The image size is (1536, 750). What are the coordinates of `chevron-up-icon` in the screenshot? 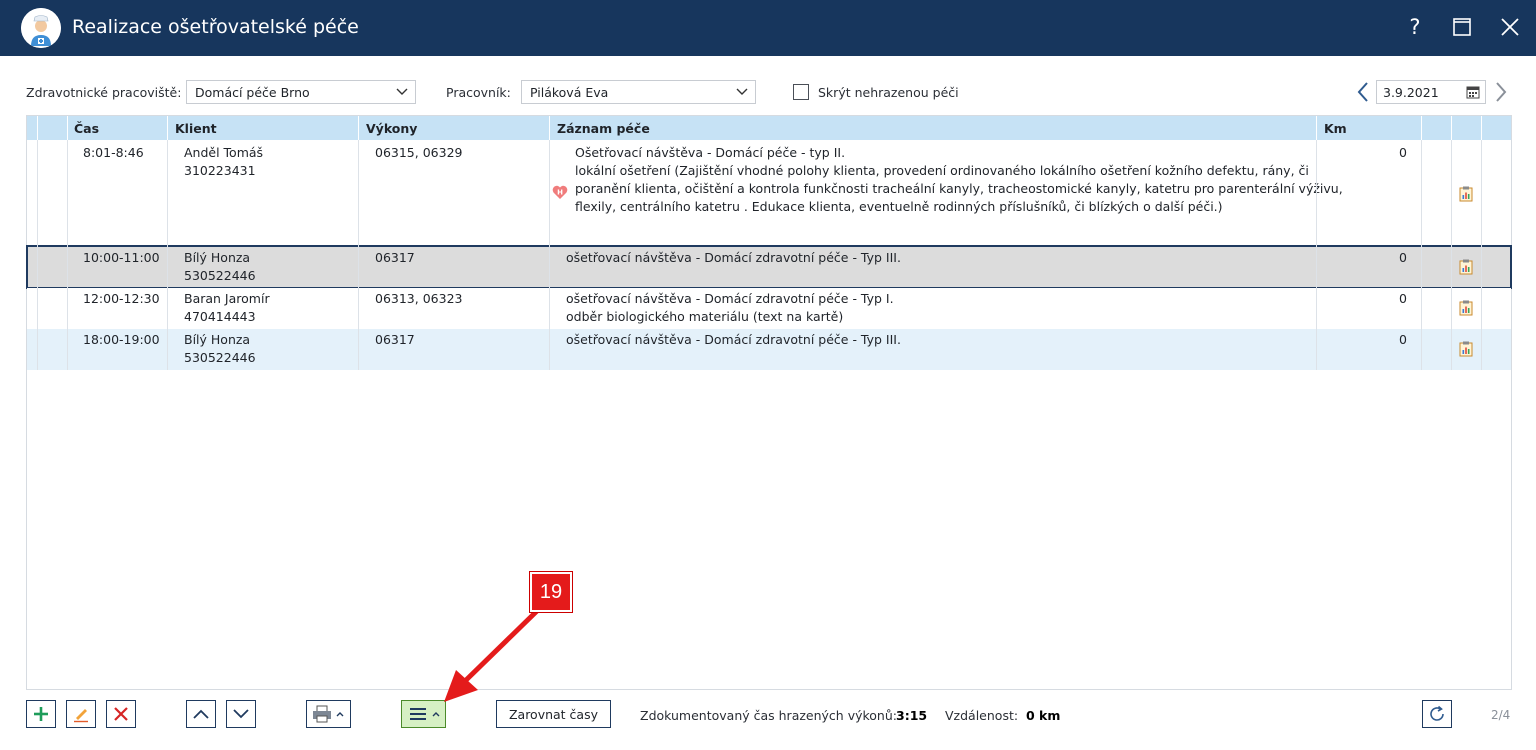 It's located at (201, 714).